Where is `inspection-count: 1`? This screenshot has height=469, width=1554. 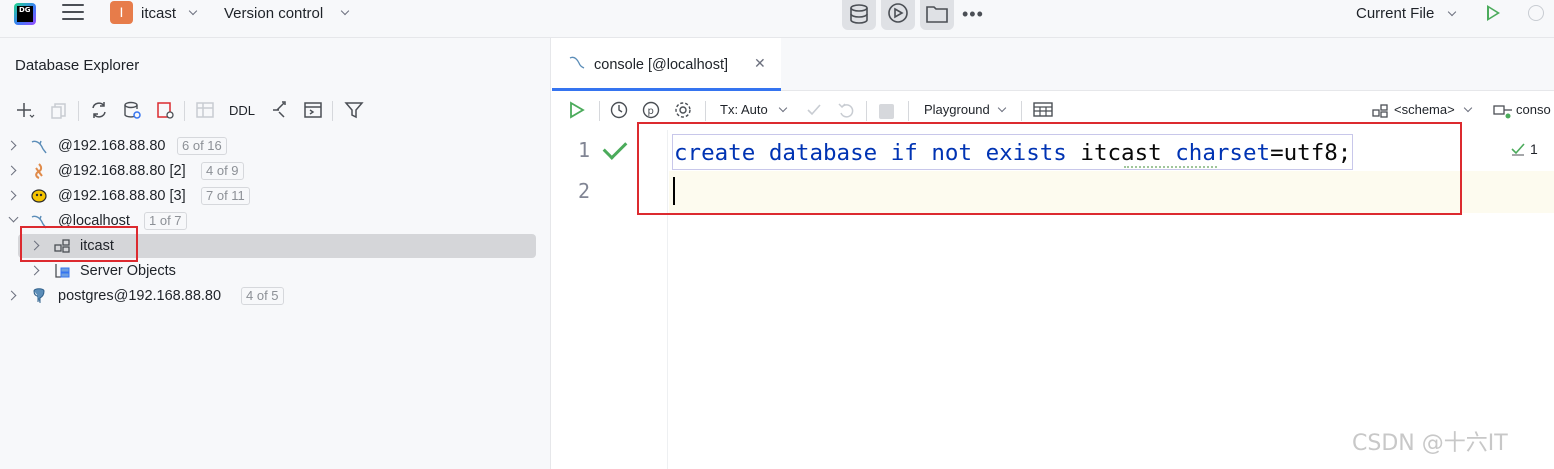 inspection-count: 1 is located at coordinates (1534, 149).